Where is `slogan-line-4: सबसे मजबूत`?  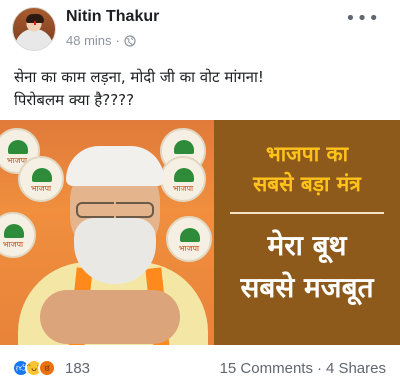 slogan-line-4: सबसे मजबूत is located at coordinates (307, 287).